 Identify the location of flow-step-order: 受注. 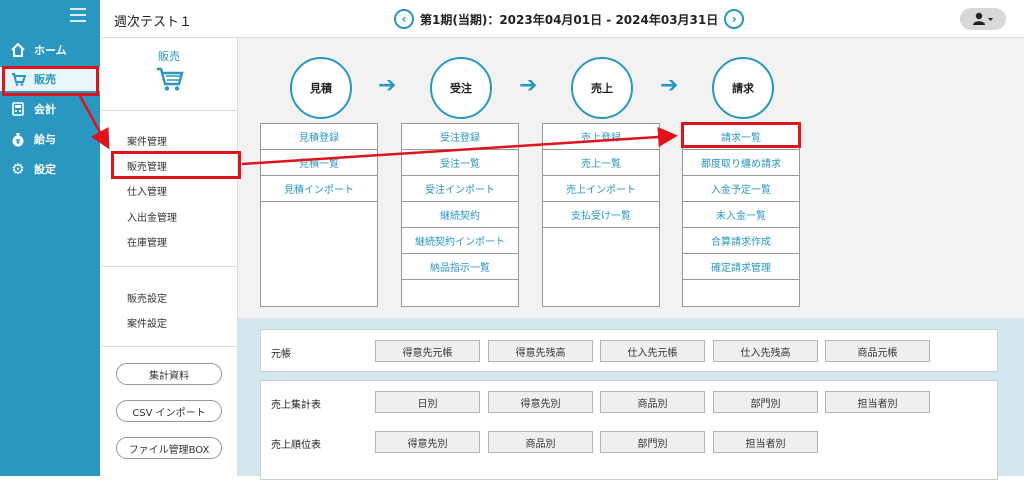
(461, 88).